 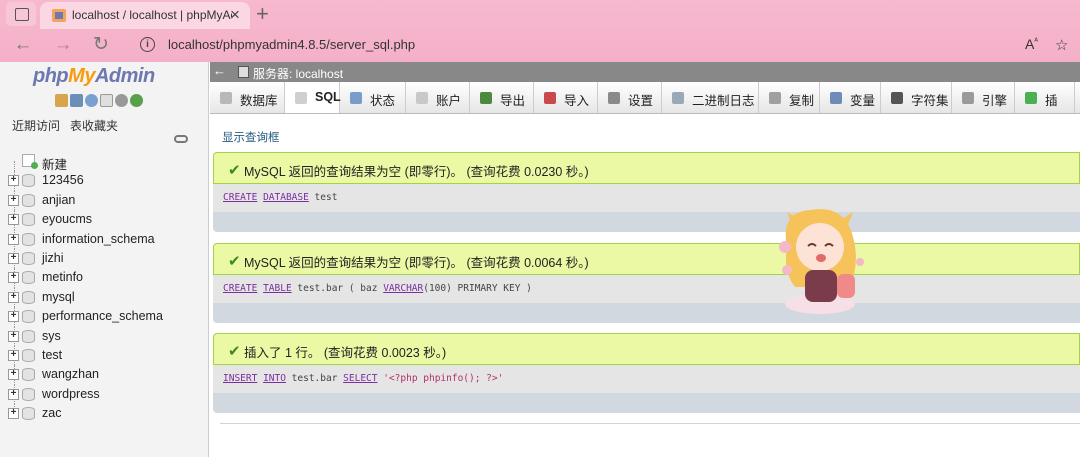 What do you see at coordinates (98, 239) in the screenshot?
I see `database-name: information_schema` at bounding box center [98, 239].